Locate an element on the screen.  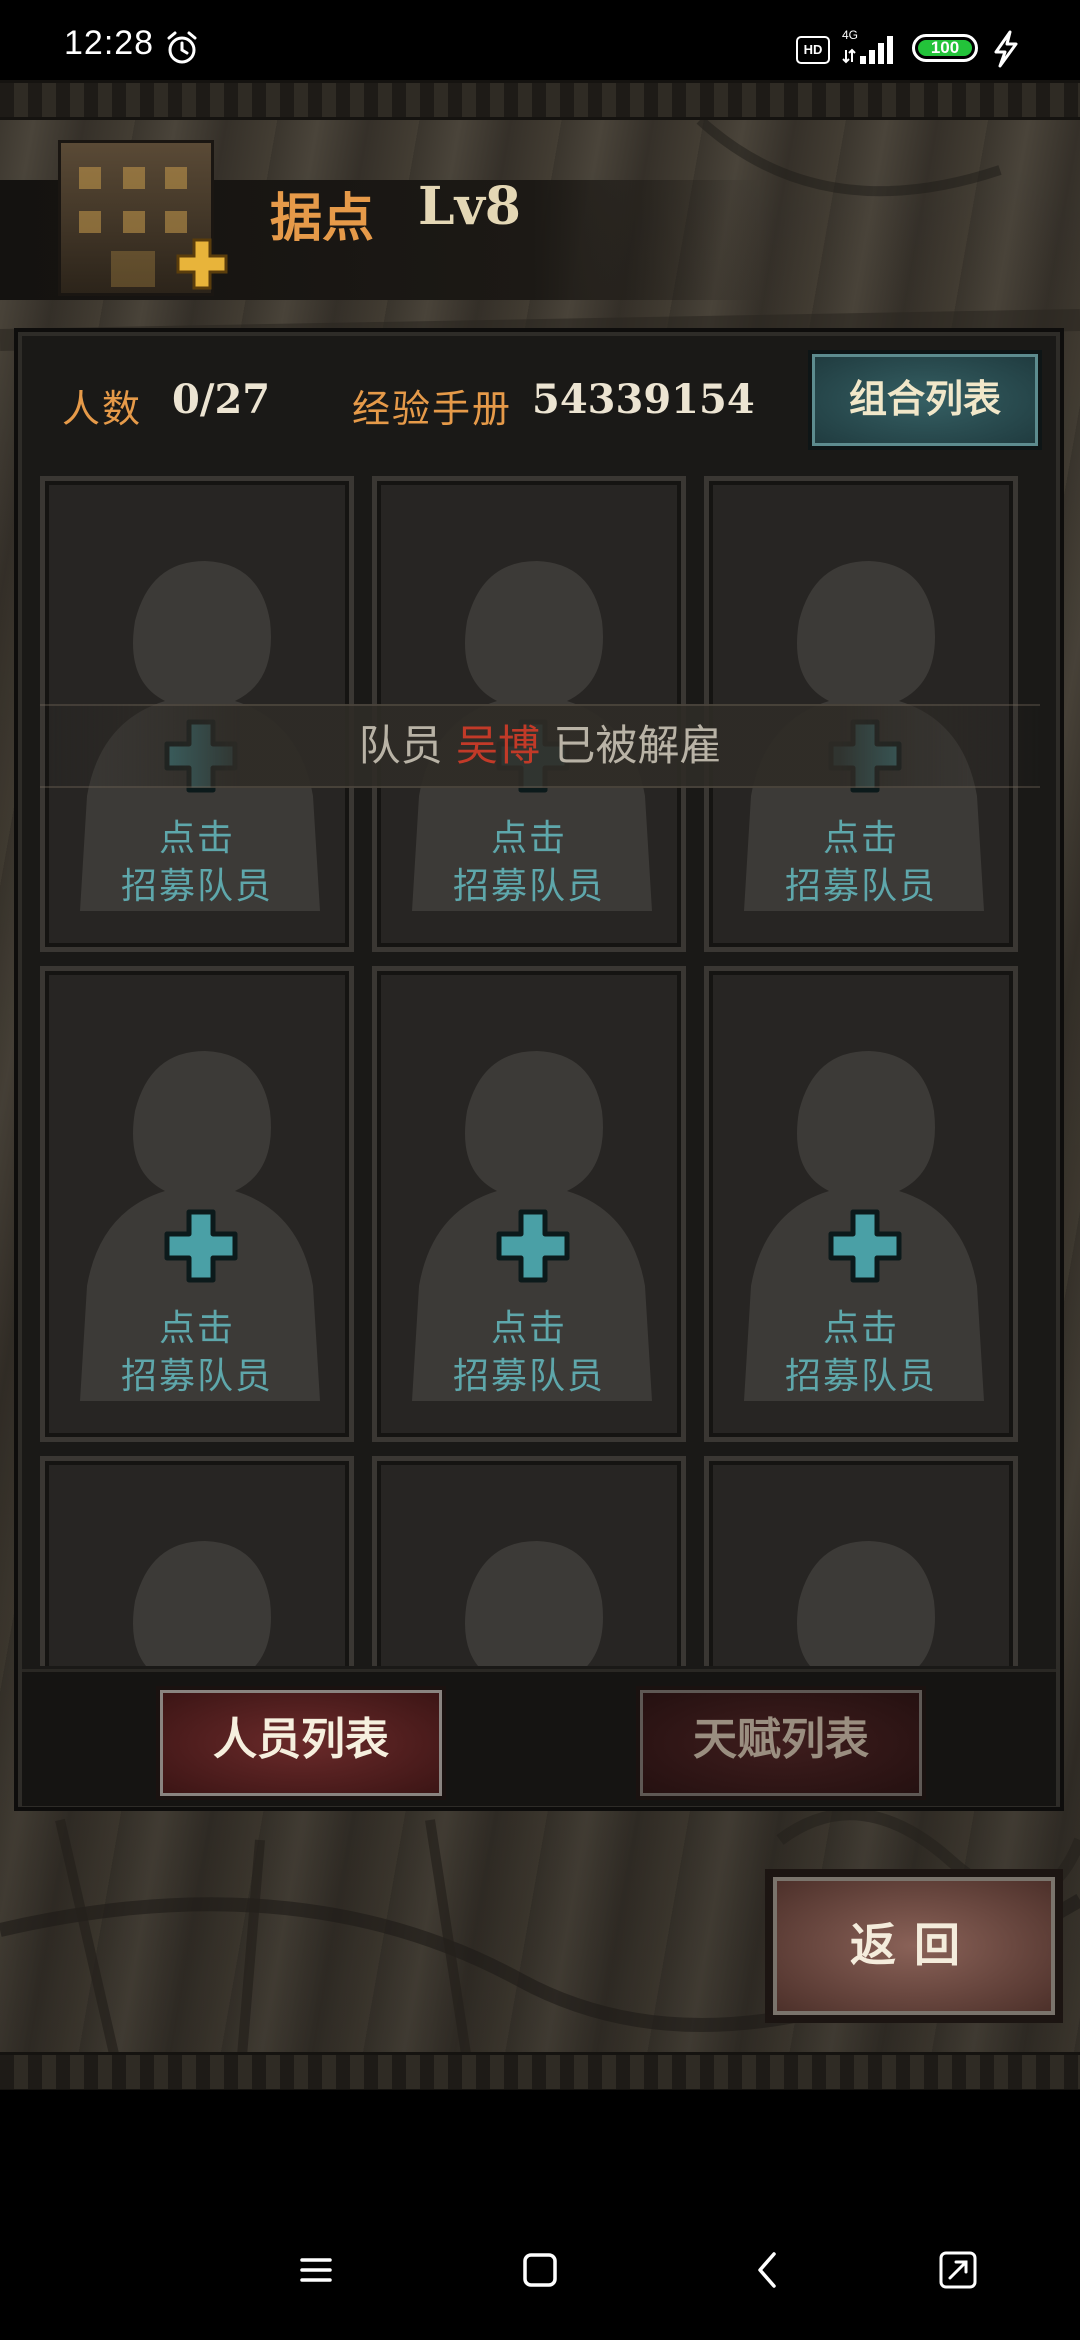
members-label: 人数 is located at coordinates (102, 409).